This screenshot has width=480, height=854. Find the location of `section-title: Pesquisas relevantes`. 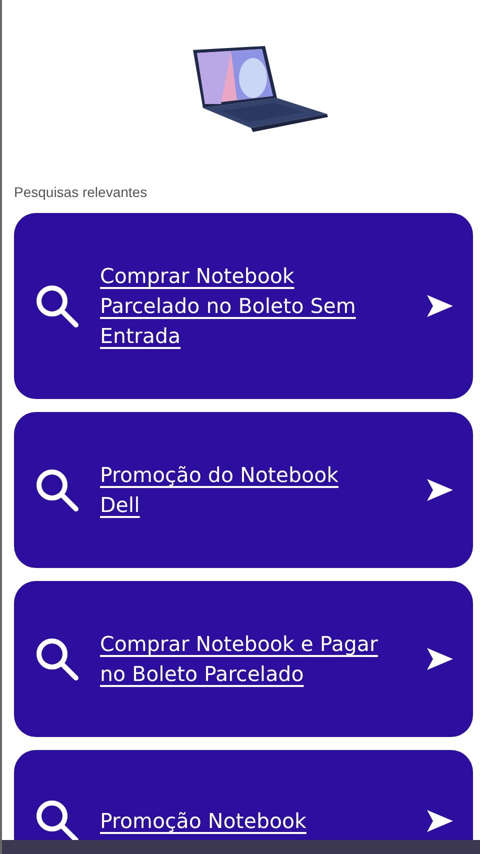

section-title: Pesquisas relevantes is located at coordinates (81, 192).